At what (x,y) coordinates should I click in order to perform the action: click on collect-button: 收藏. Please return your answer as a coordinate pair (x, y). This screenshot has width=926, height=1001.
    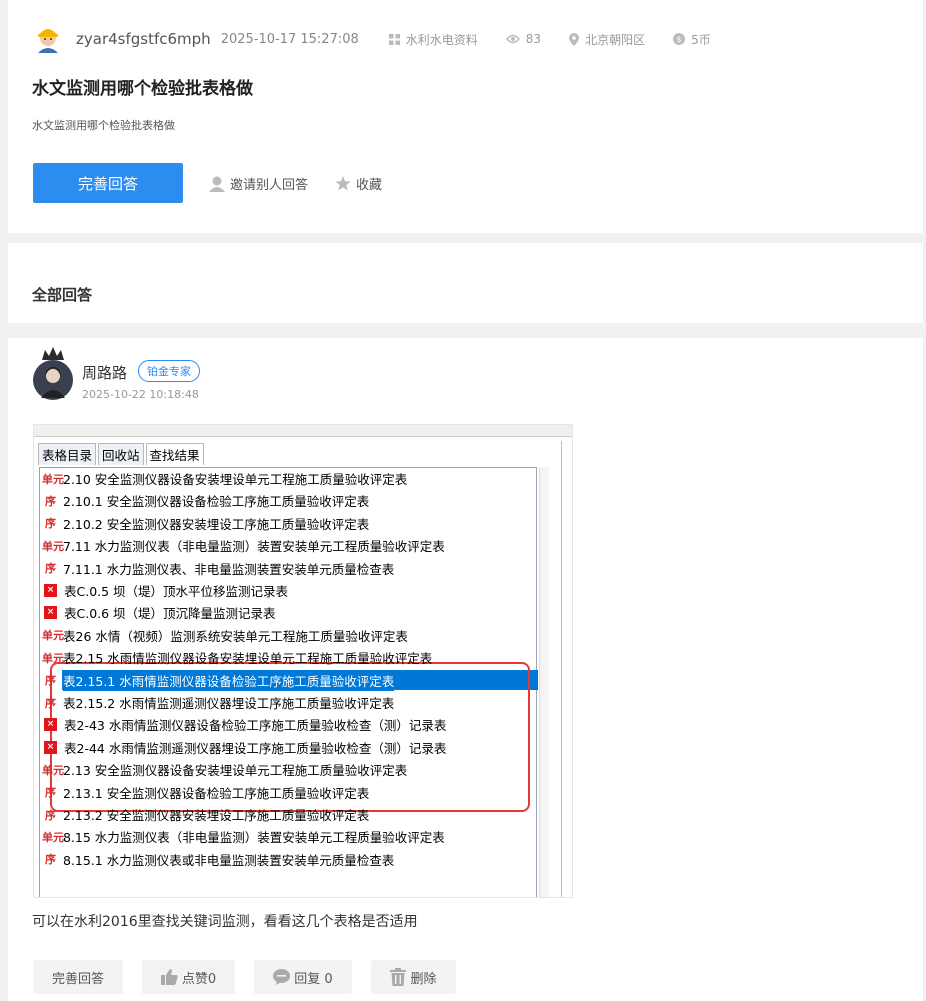
    Looking at the image, I should click on (358, 183).